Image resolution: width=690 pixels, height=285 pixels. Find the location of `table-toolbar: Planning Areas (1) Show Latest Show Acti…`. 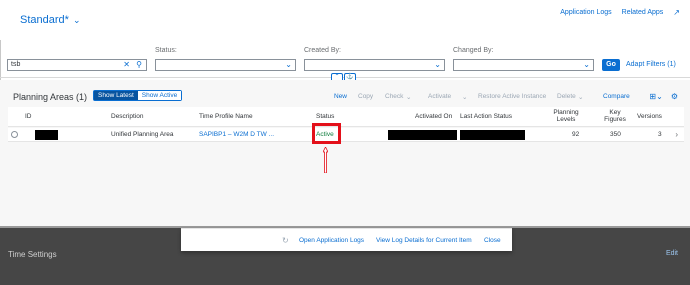

table-toolbar: Planning Areas (1) Show Latest Show Acti… is located at coordinates (346, 96).